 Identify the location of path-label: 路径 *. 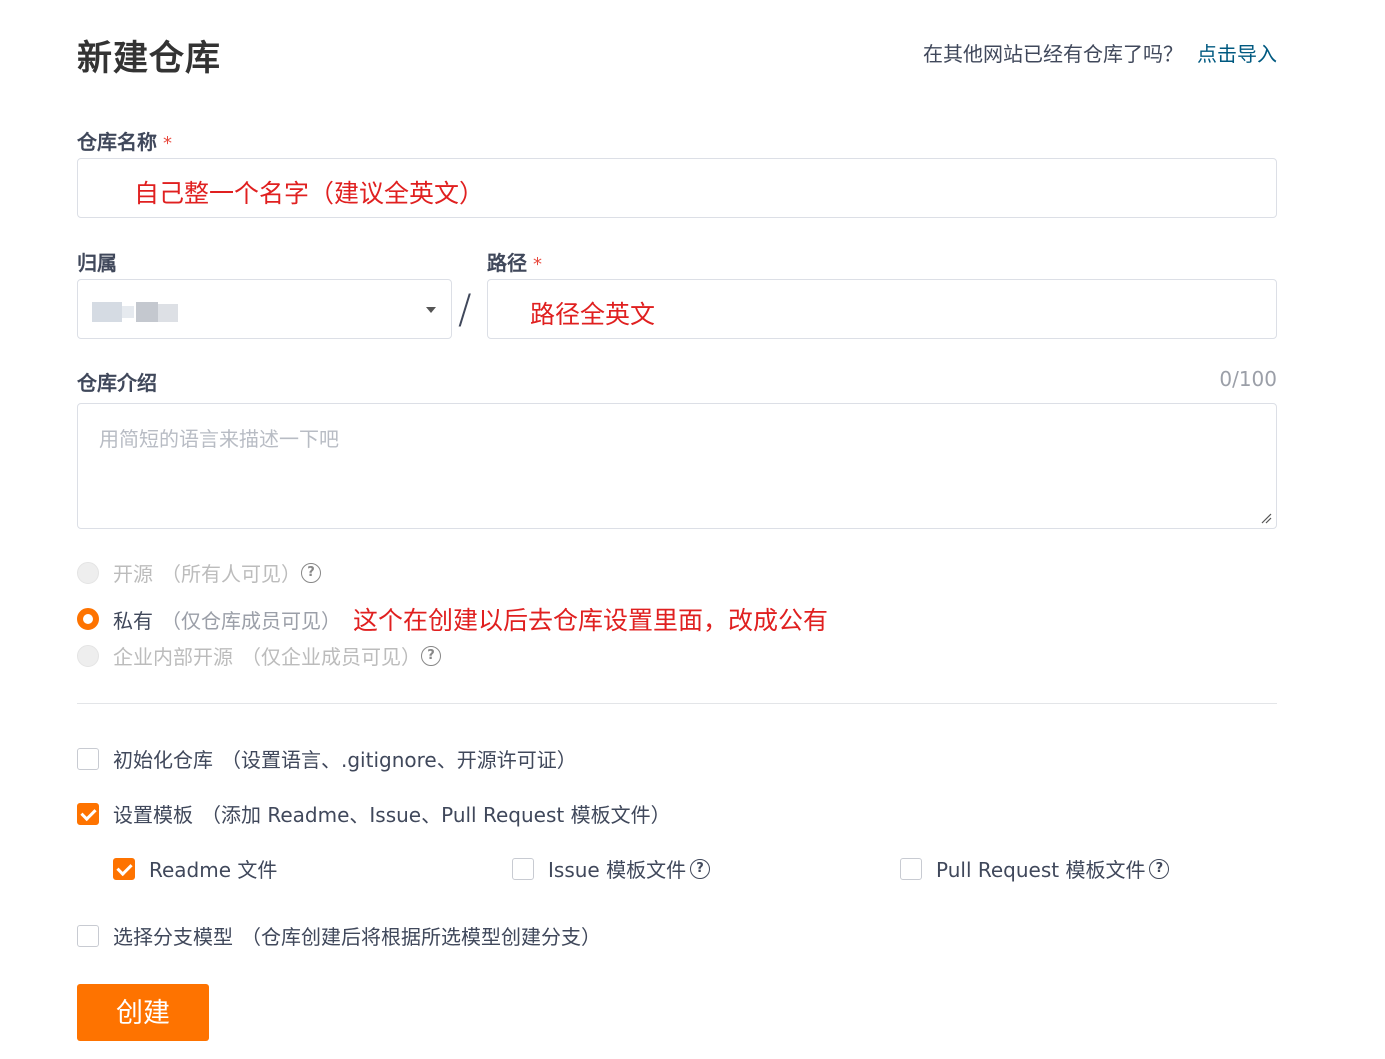
(514, 261).